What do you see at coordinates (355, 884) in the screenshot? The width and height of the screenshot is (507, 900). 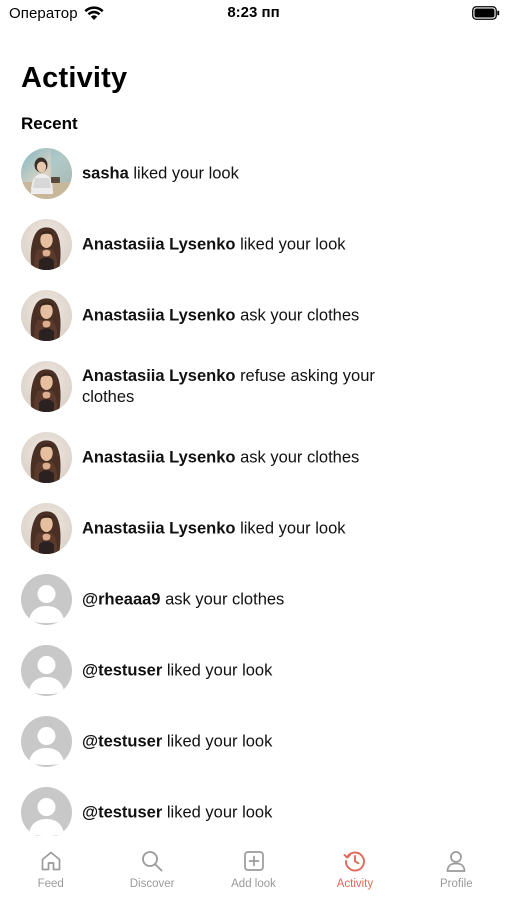 I see `tab-label: Activity` at bounding box center [355, 884].